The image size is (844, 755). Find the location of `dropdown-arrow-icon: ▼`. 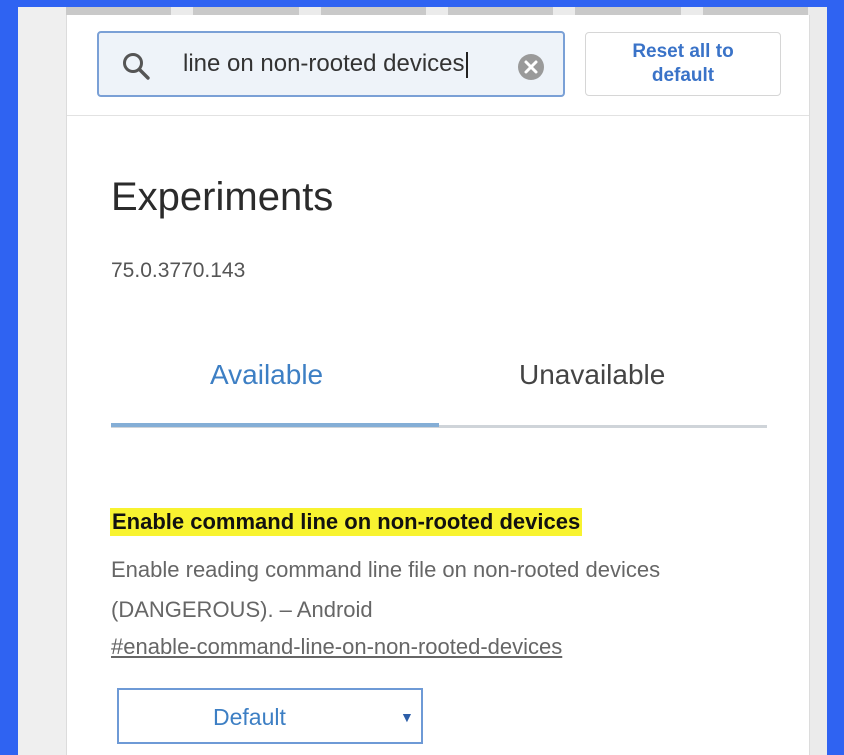

dropdown-arrow-icon: ▼ is located at coordinates (407, 717).